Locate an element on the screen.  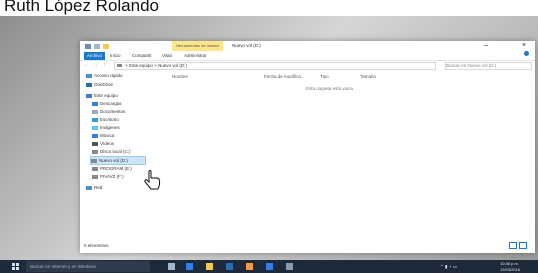
sidebar-item-descargas: Descargas is located at coordinates (107, 103).